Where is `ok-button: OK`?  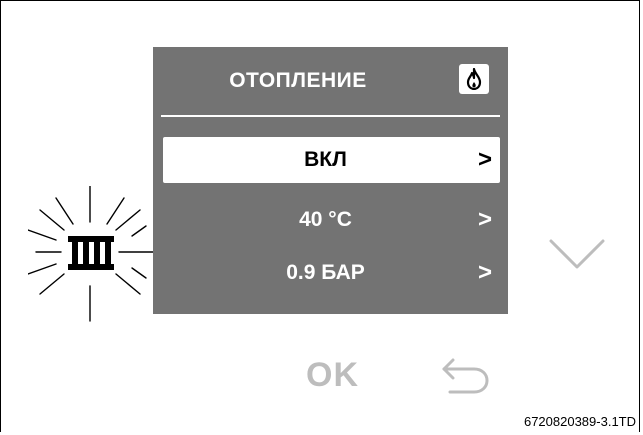 ok-button: OK is located at coordinates (332, 375).